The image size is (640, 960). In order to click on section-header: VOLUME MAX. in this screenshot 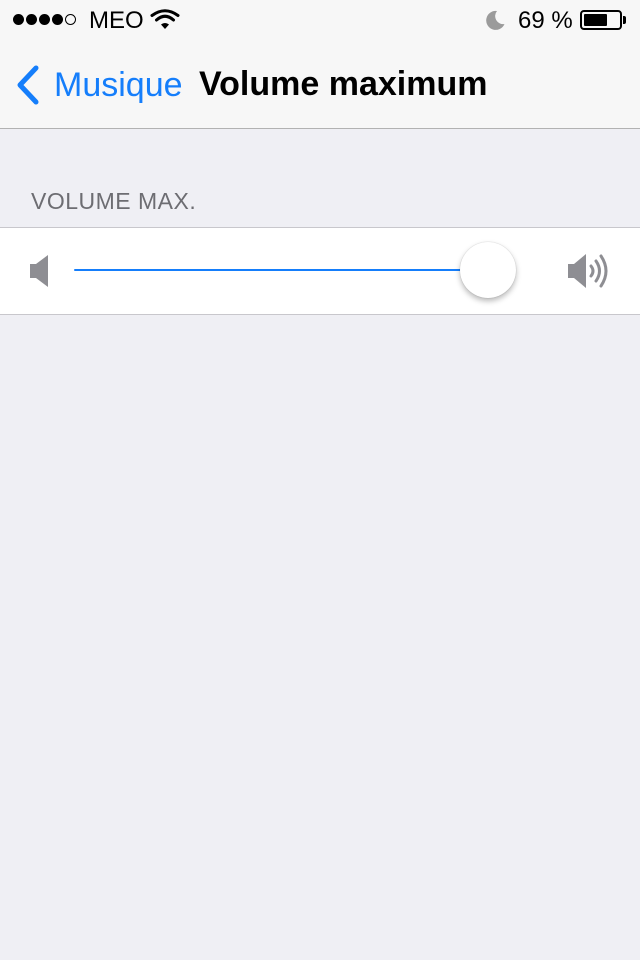, I will do `click(114, 201)`.